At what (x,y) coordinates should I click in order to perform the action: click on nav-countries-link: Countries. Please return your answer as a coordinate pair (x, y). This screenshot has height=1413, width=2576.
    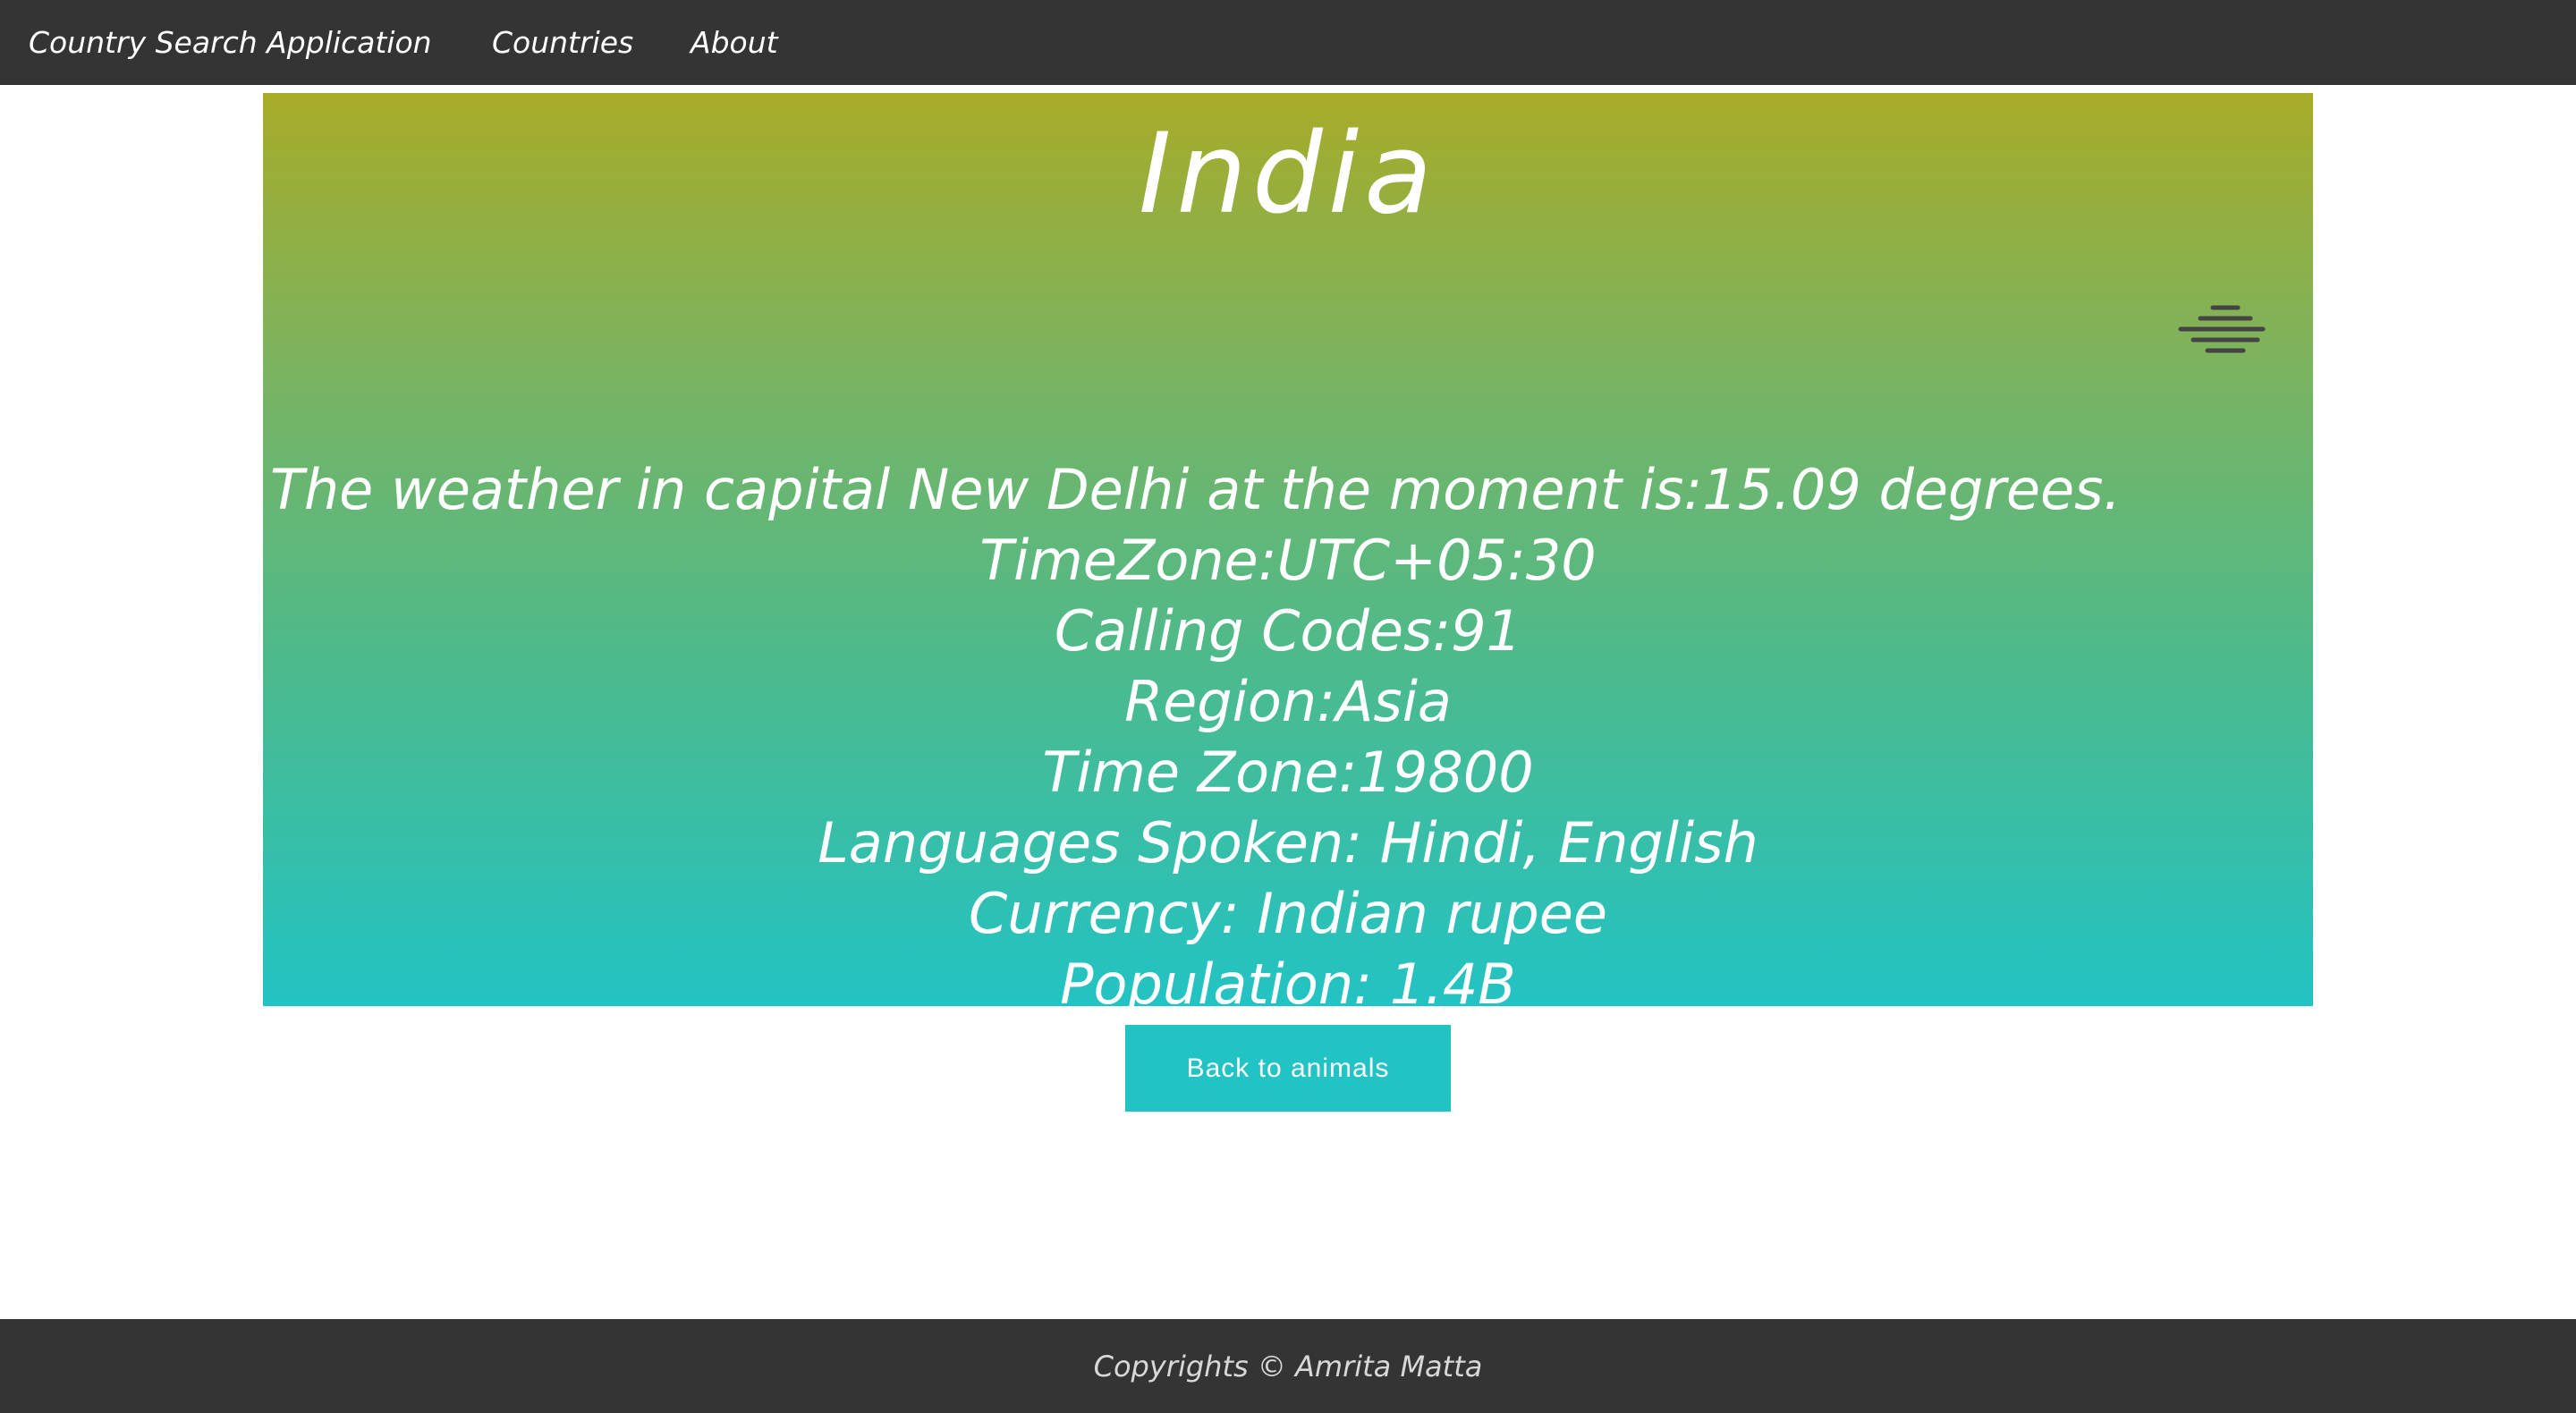
    Looking at the image, I should click on (562, 42).